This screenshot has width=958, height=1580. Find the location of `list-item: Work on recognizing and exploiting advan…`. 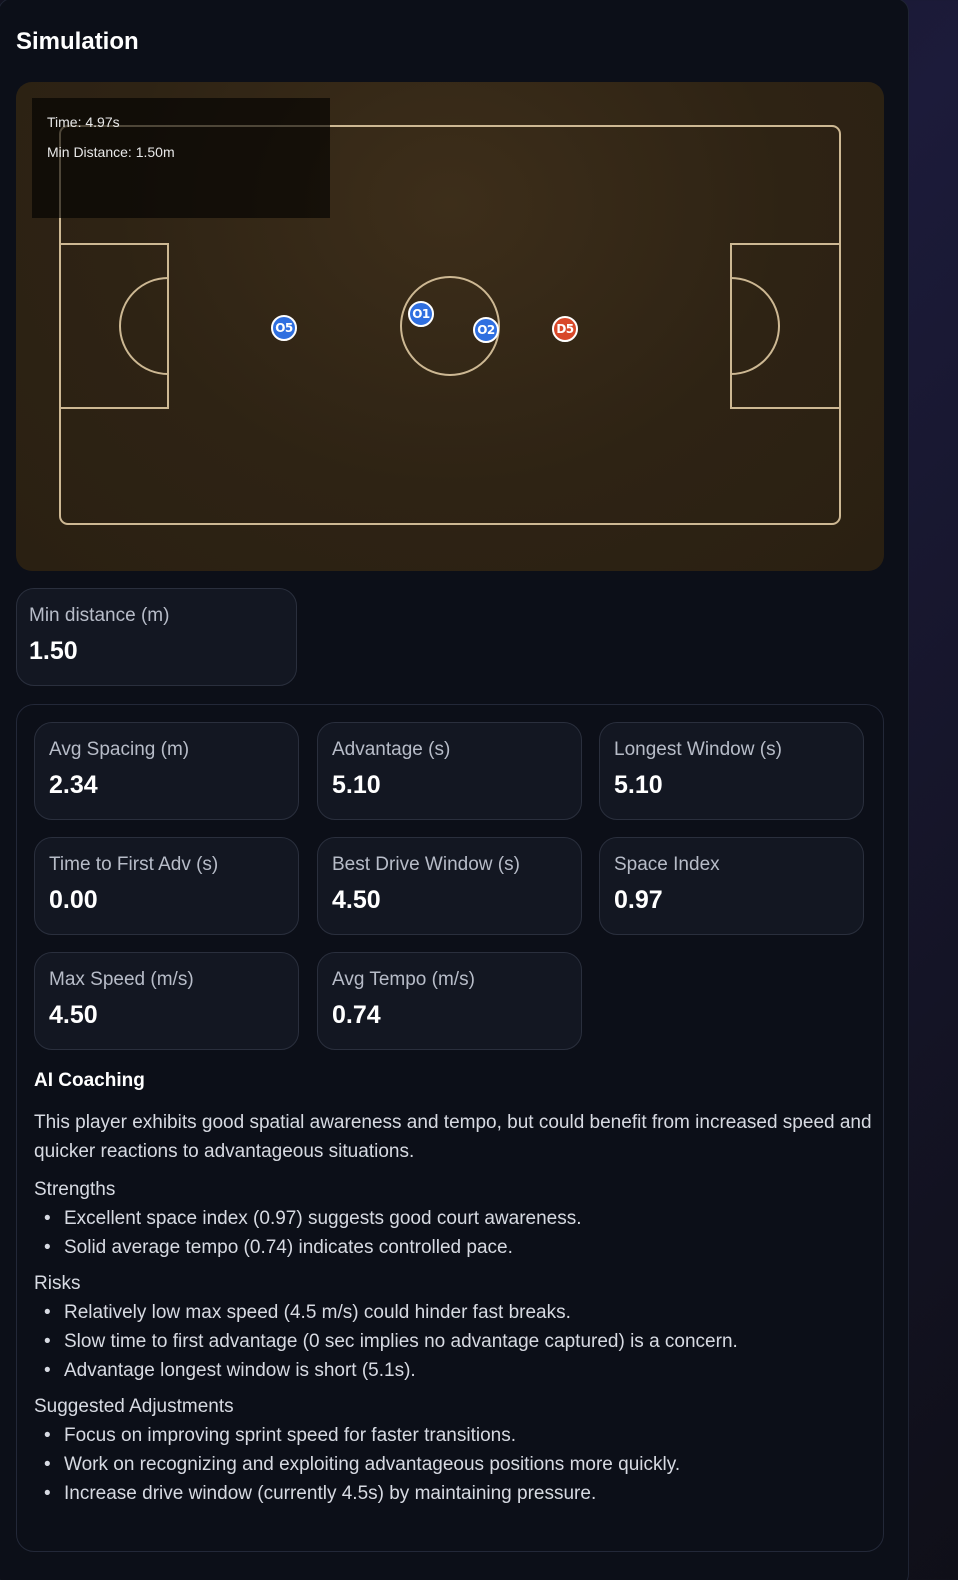

list-item: Work on recognizing and exploiting advan… is located at coordinates (454, 1464).